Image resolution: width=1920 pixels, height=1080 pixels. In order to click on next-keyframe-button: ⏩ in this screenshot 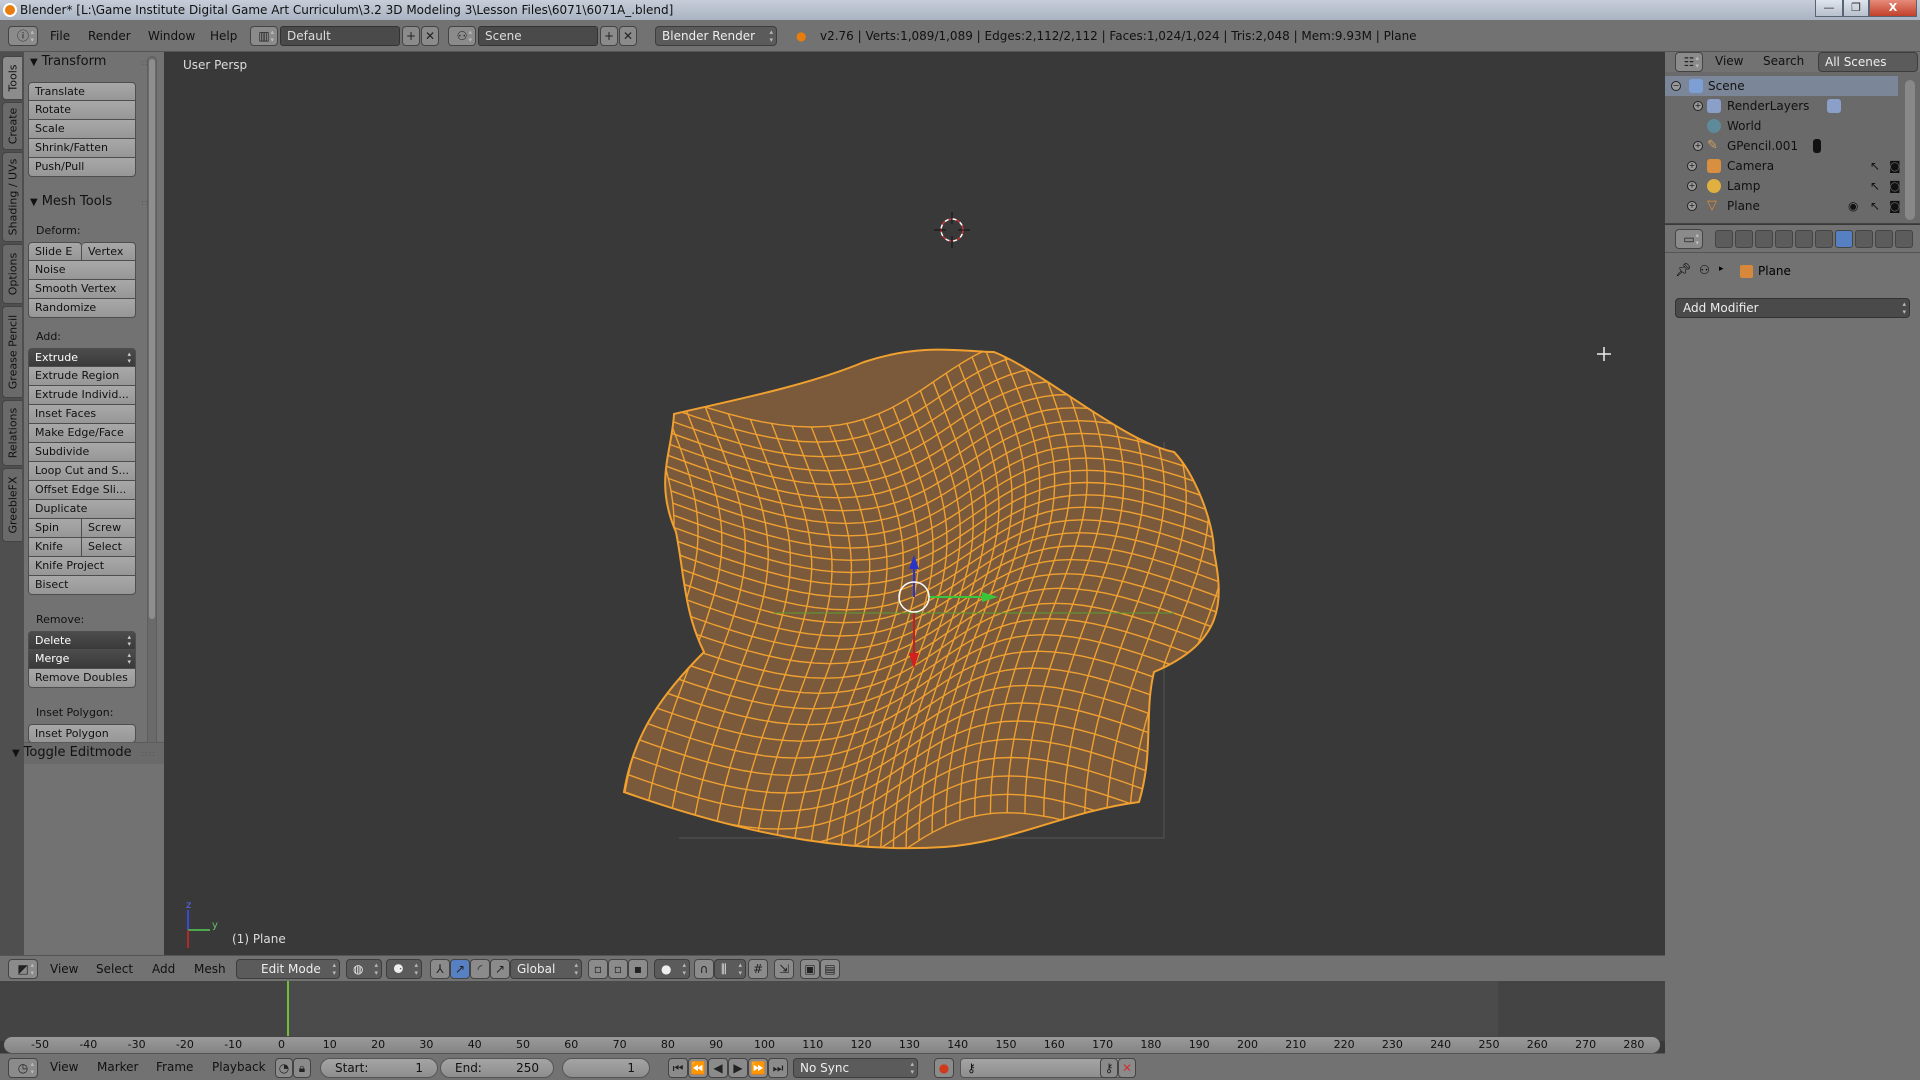, I will do `click(758, 1068)`.